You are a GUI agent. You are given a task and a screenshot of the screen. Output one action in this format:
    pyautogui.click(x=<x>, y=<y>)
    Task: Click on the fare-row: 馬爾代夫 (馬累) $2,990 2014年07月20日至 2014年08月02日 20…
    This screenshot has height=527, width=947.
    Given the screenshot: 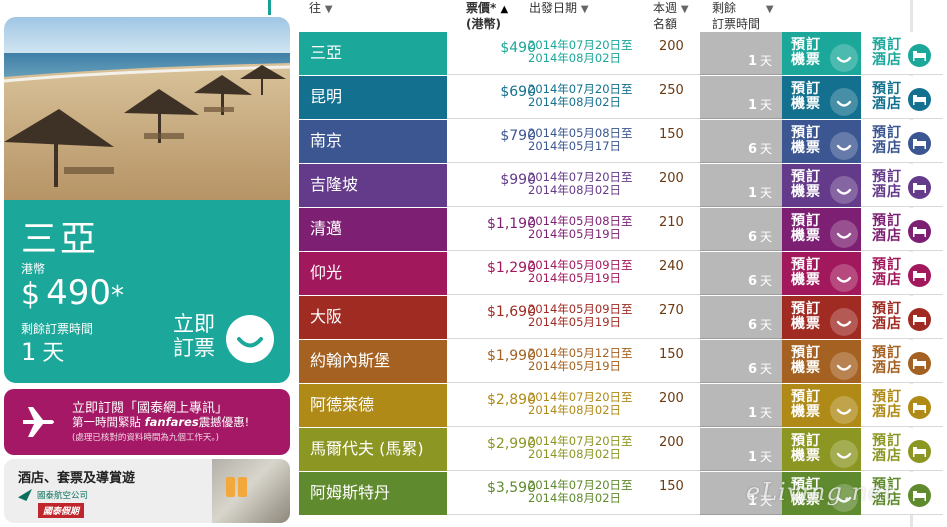 What is the action you would take?
    pyautogui.click(x=621, y=449)
    